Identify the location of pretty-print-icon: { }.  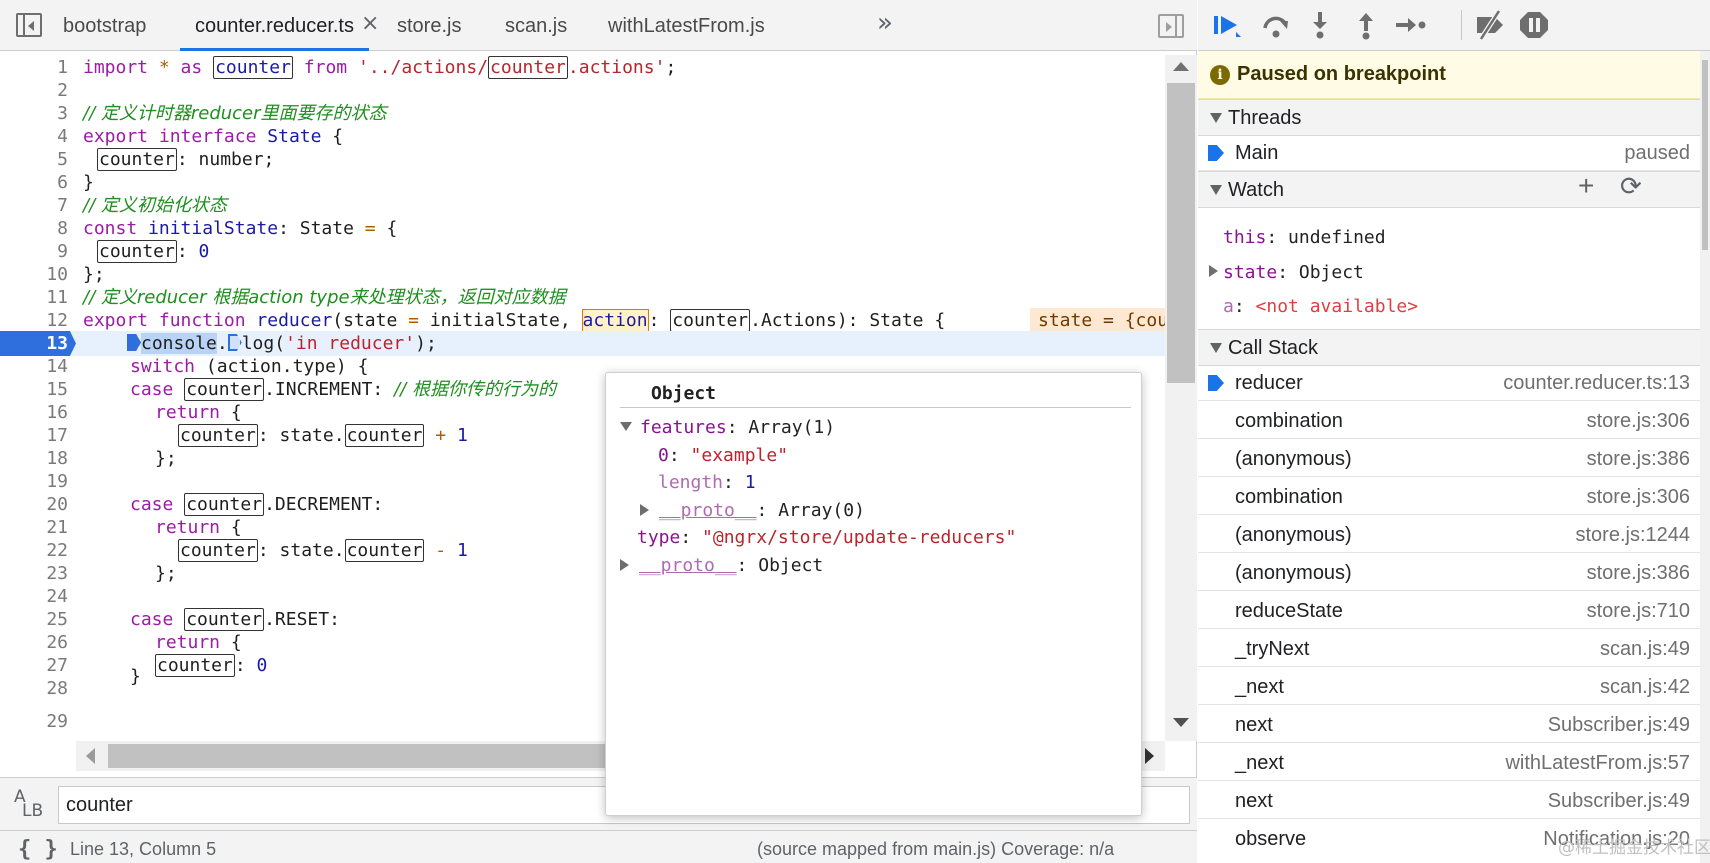
(38, 849).